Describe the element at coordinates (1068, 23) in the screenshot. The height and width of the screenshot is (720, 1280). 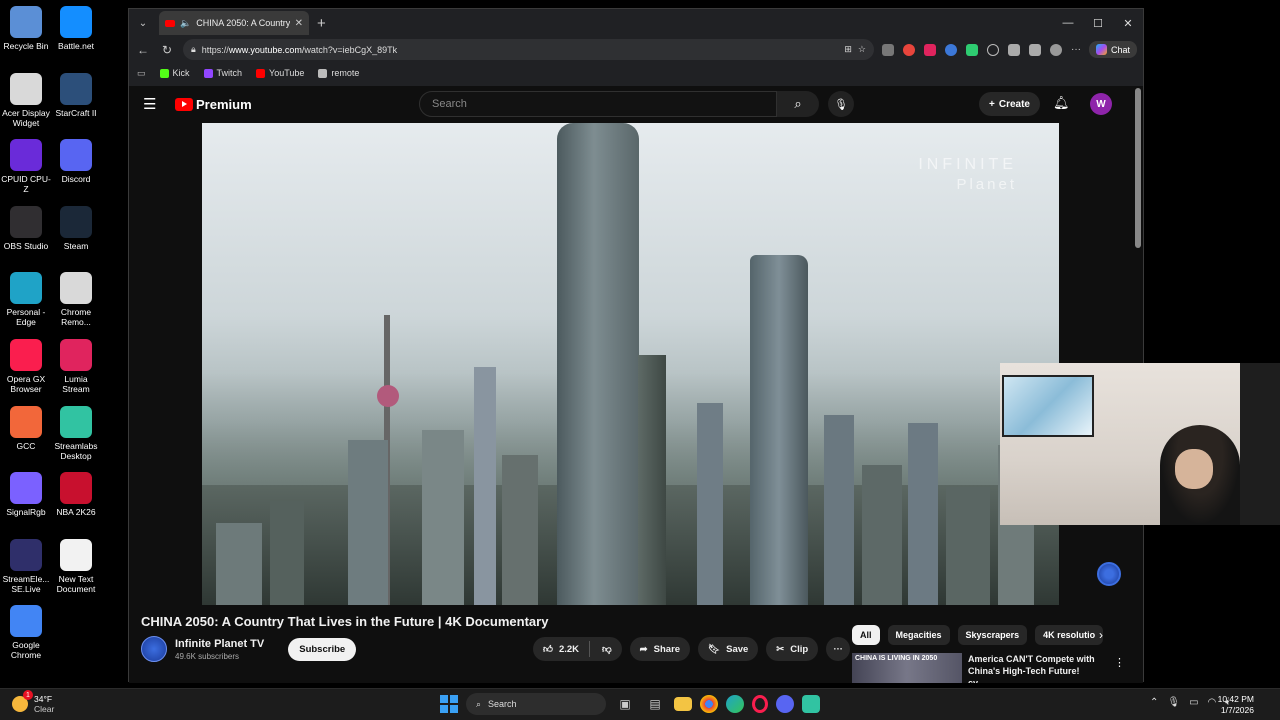
I see `minimize-button: —` at that location.